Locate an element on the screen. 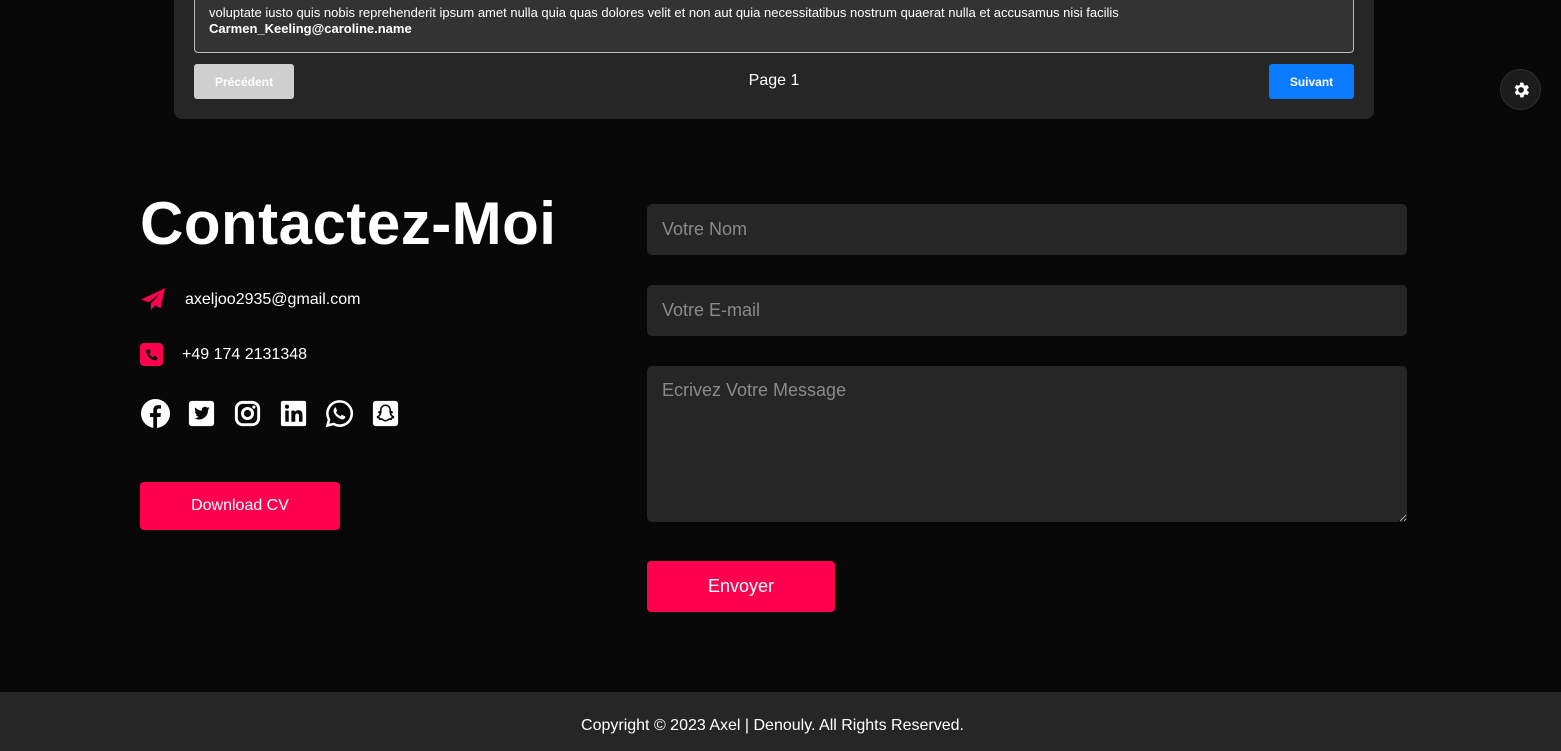  contact-title: Contactez-Moi is located at coordinates (348, 223).